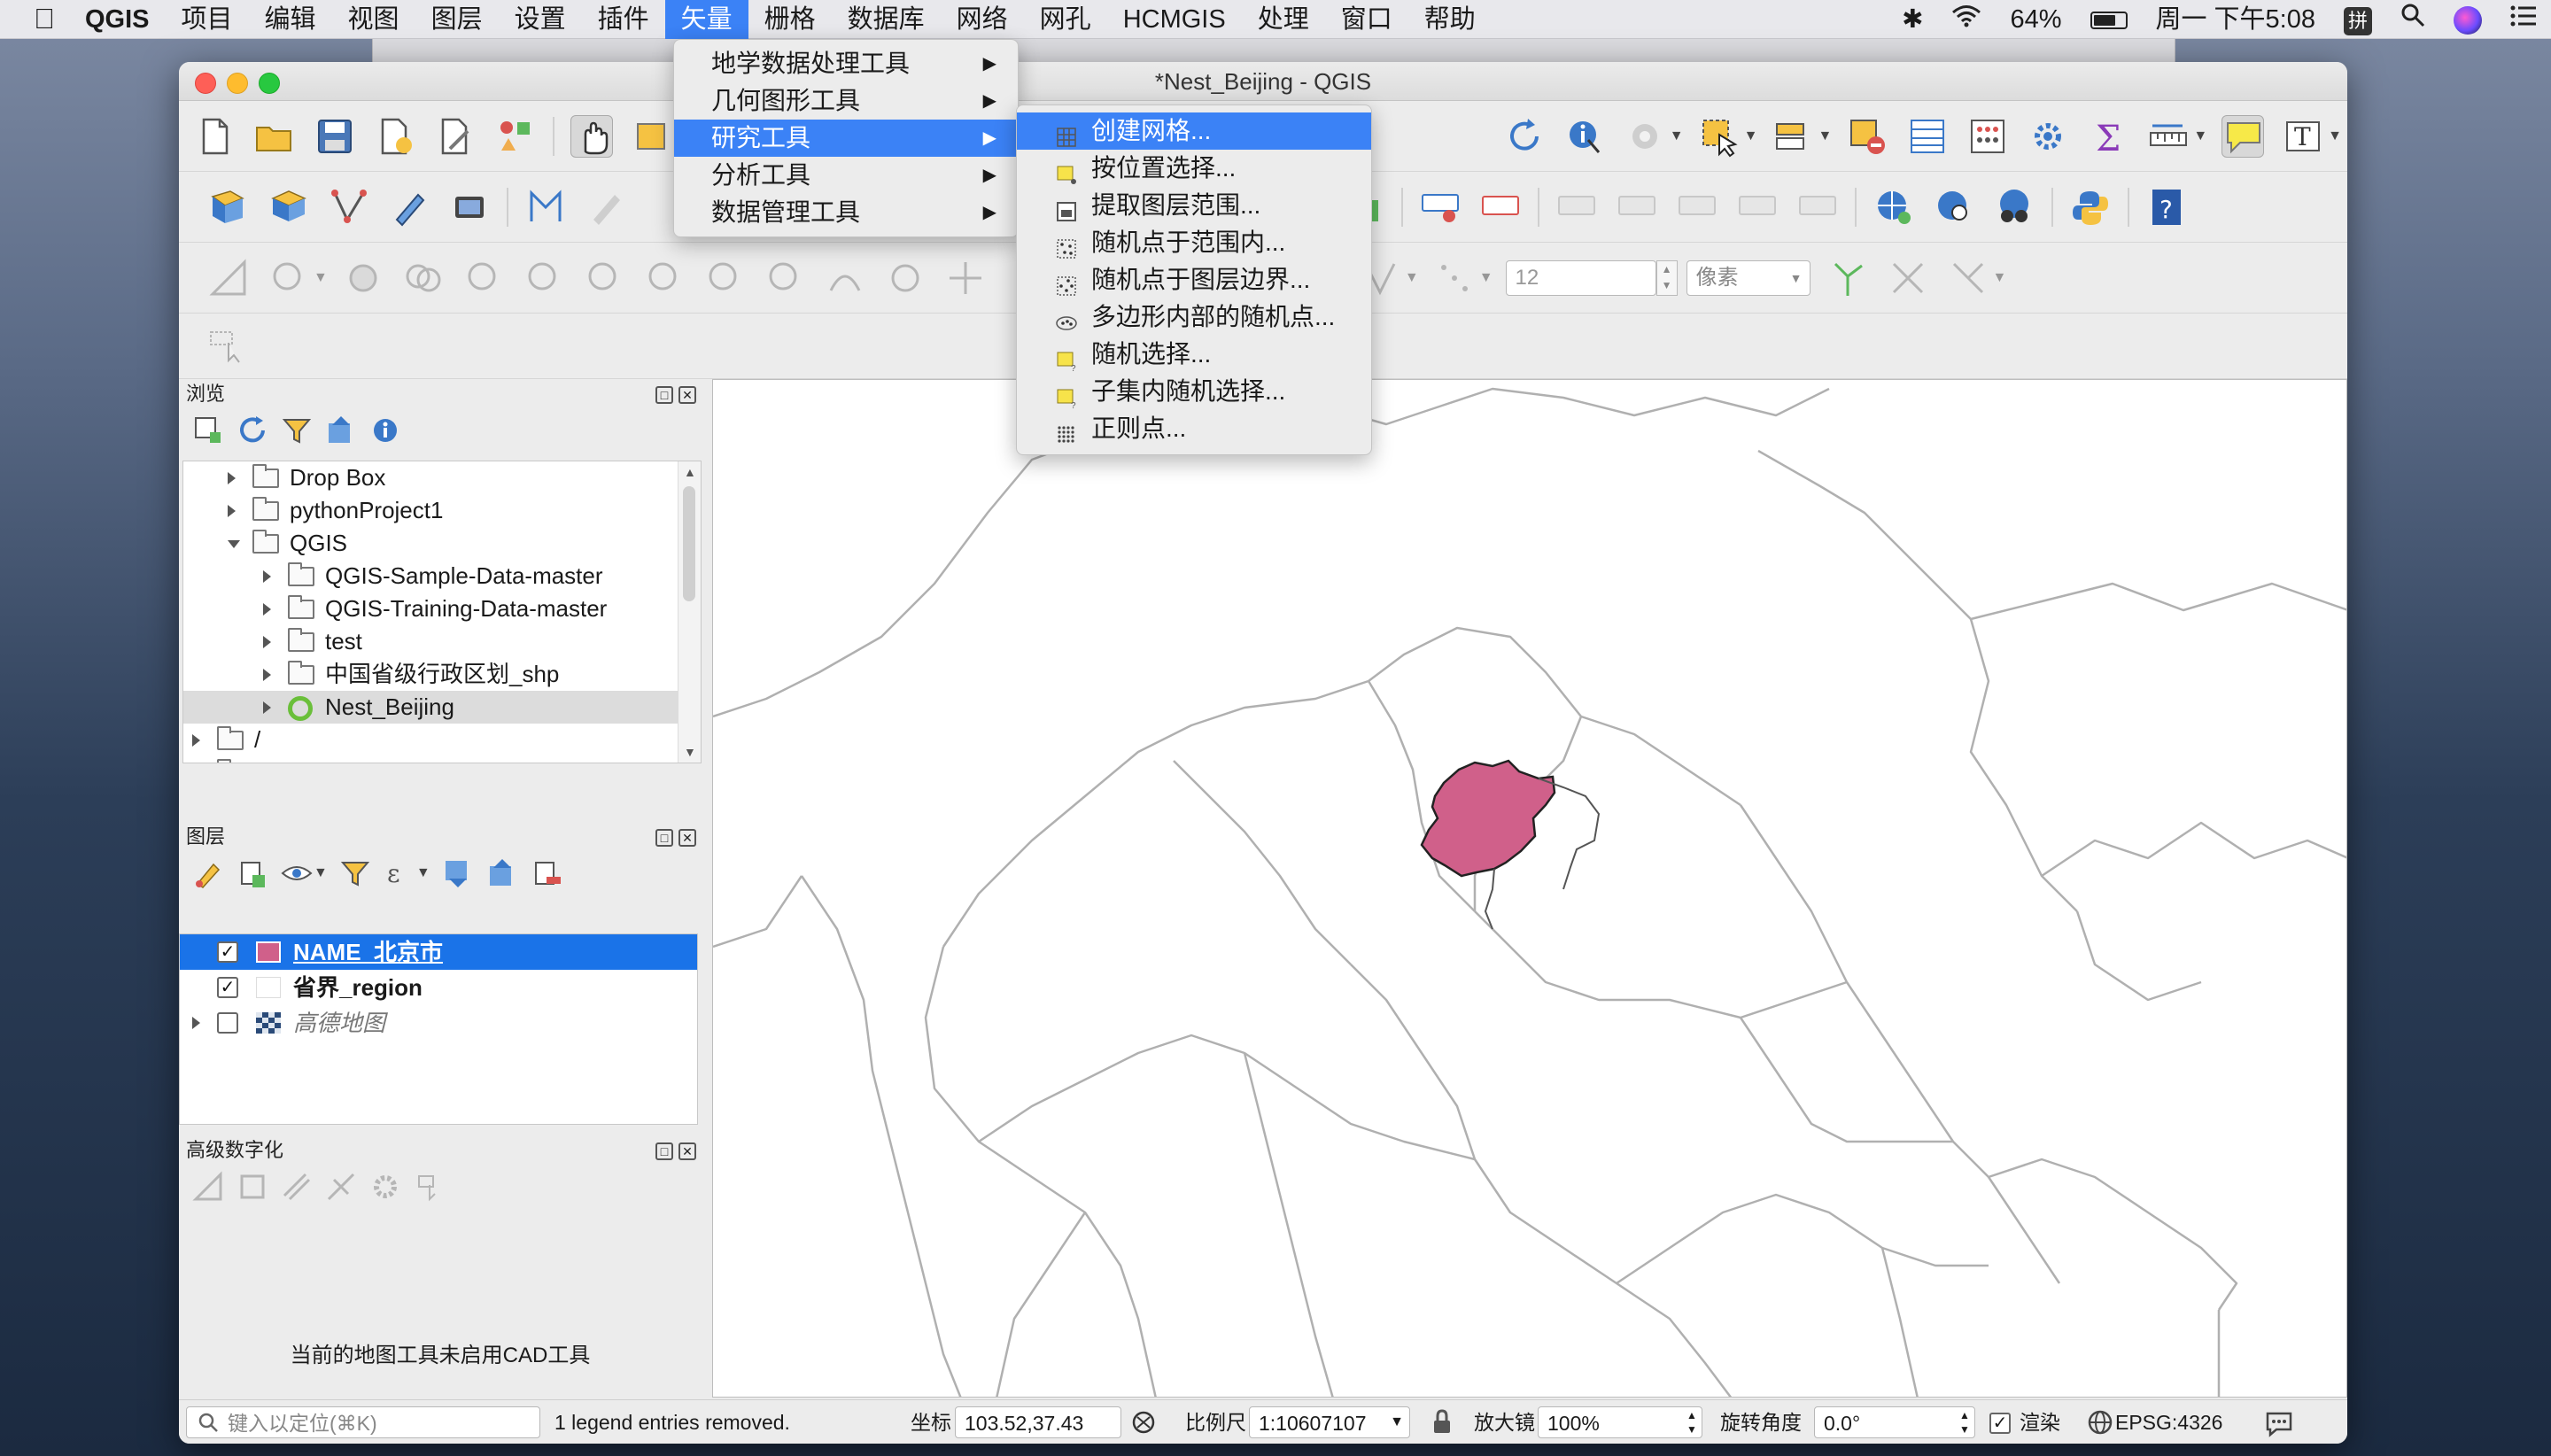 The image size is (2551, 1456). Describe the element at coordinates (846, 212) in the screenshot. I see `vector-menu-item: 数据管理工具 ▶` at that location.